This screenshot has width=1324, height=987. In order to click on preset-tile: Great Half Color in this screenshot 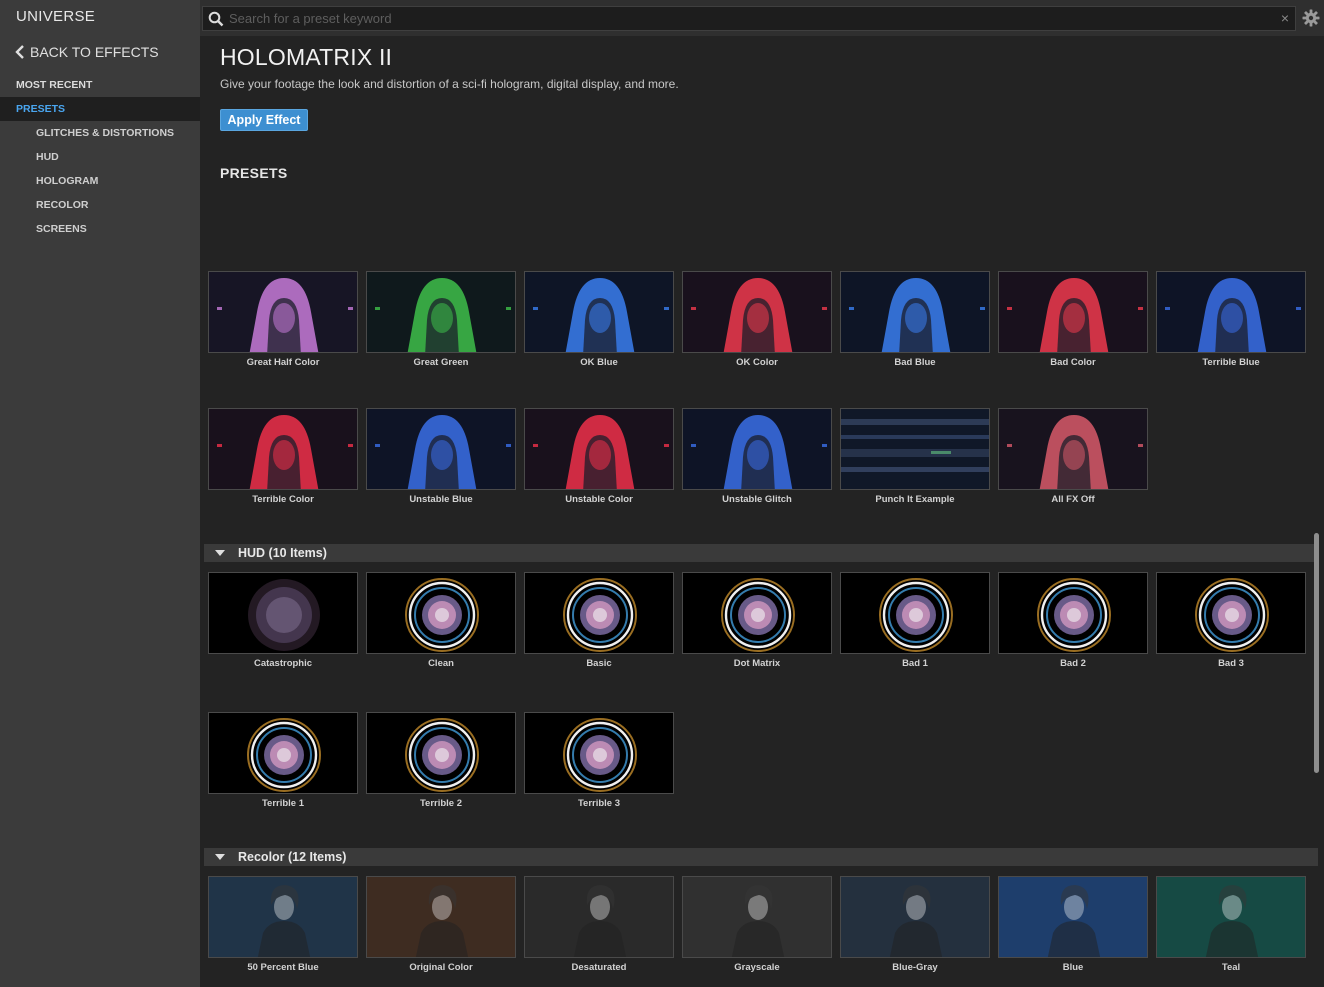, I will do `click(283, 319)`.